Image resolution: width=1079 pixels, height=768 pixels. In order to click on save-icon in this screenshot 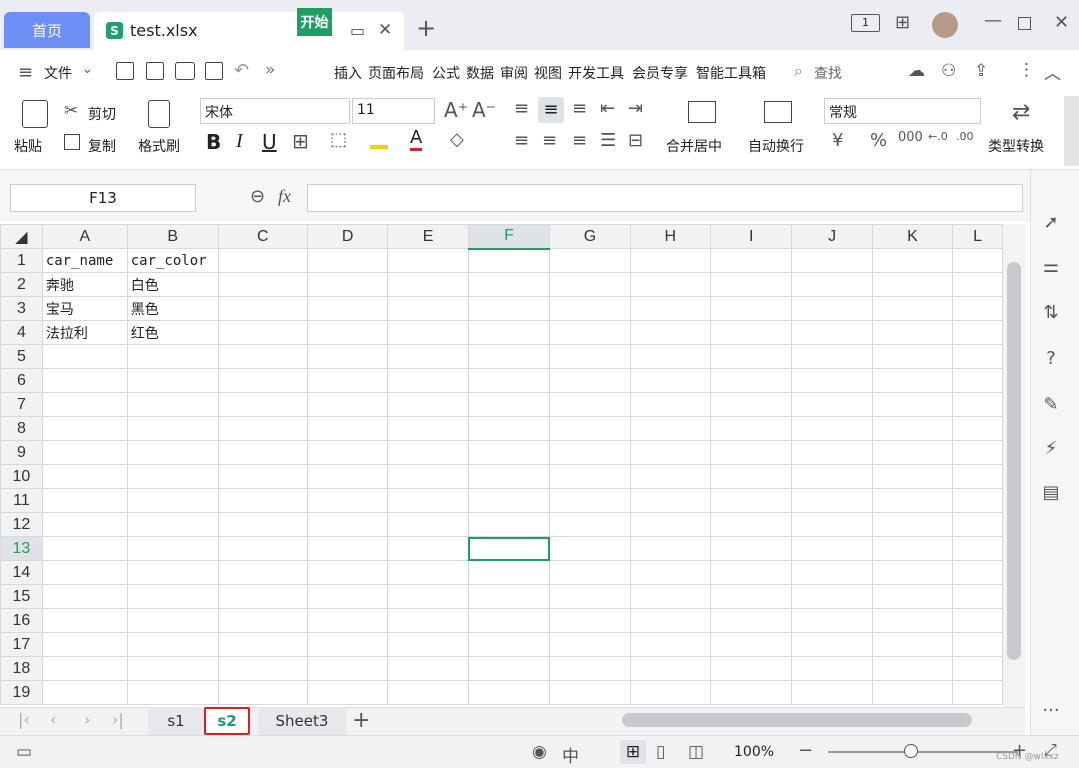, I will do `click(125, 71)`.